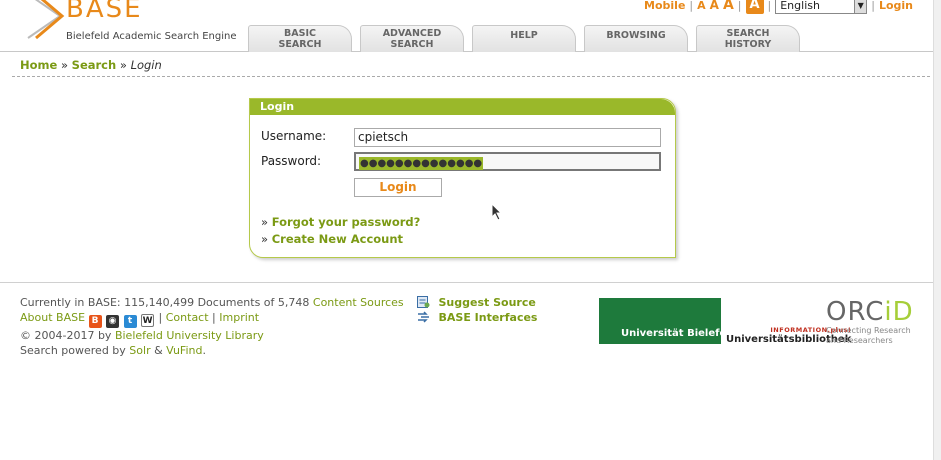 This screenshot has width=941, height=460. I want to click on suggest-source-icon, so click(423, 302).